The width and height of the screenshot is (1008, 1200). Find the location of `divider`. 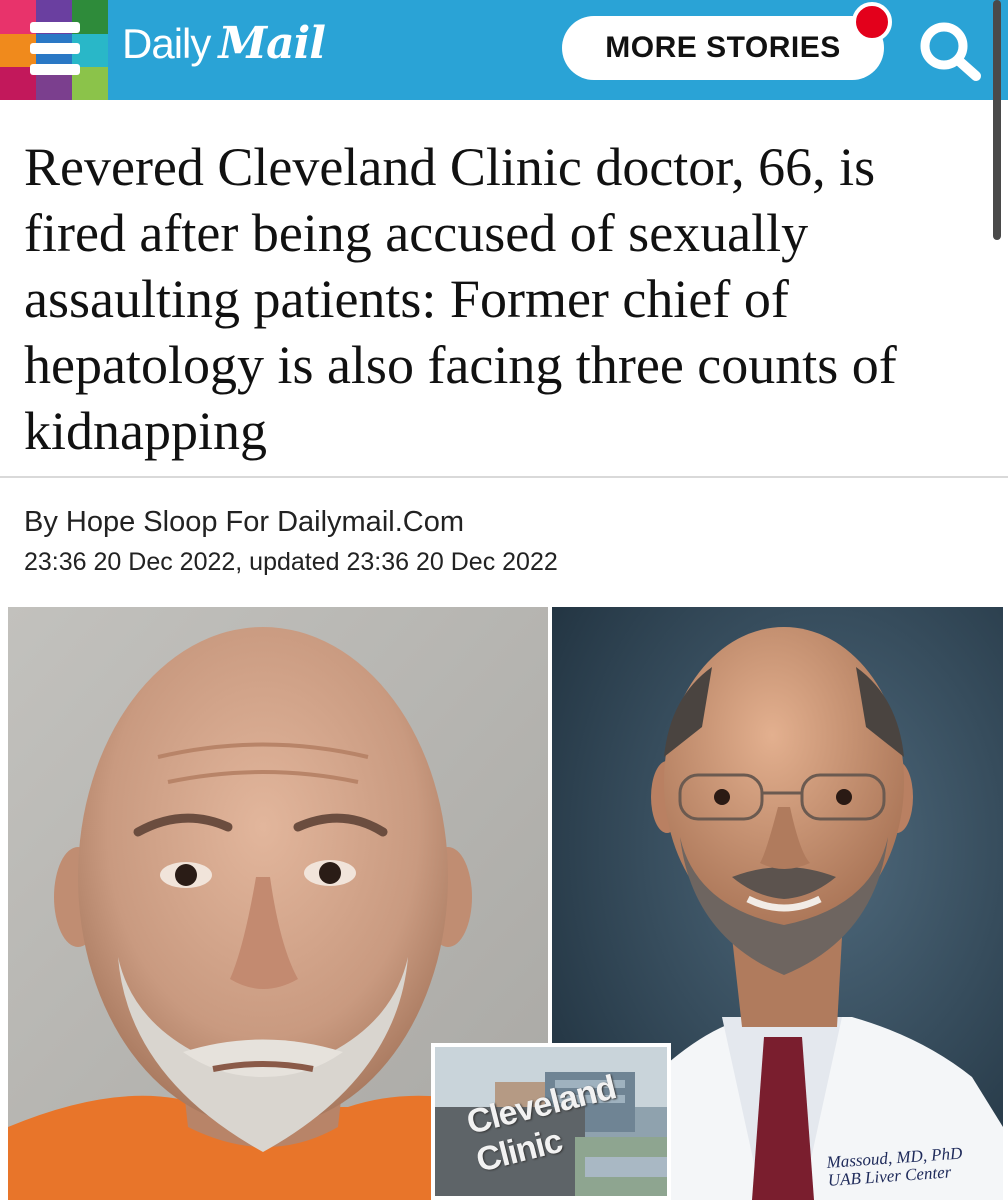

divider is located at coordinates (504, 477).